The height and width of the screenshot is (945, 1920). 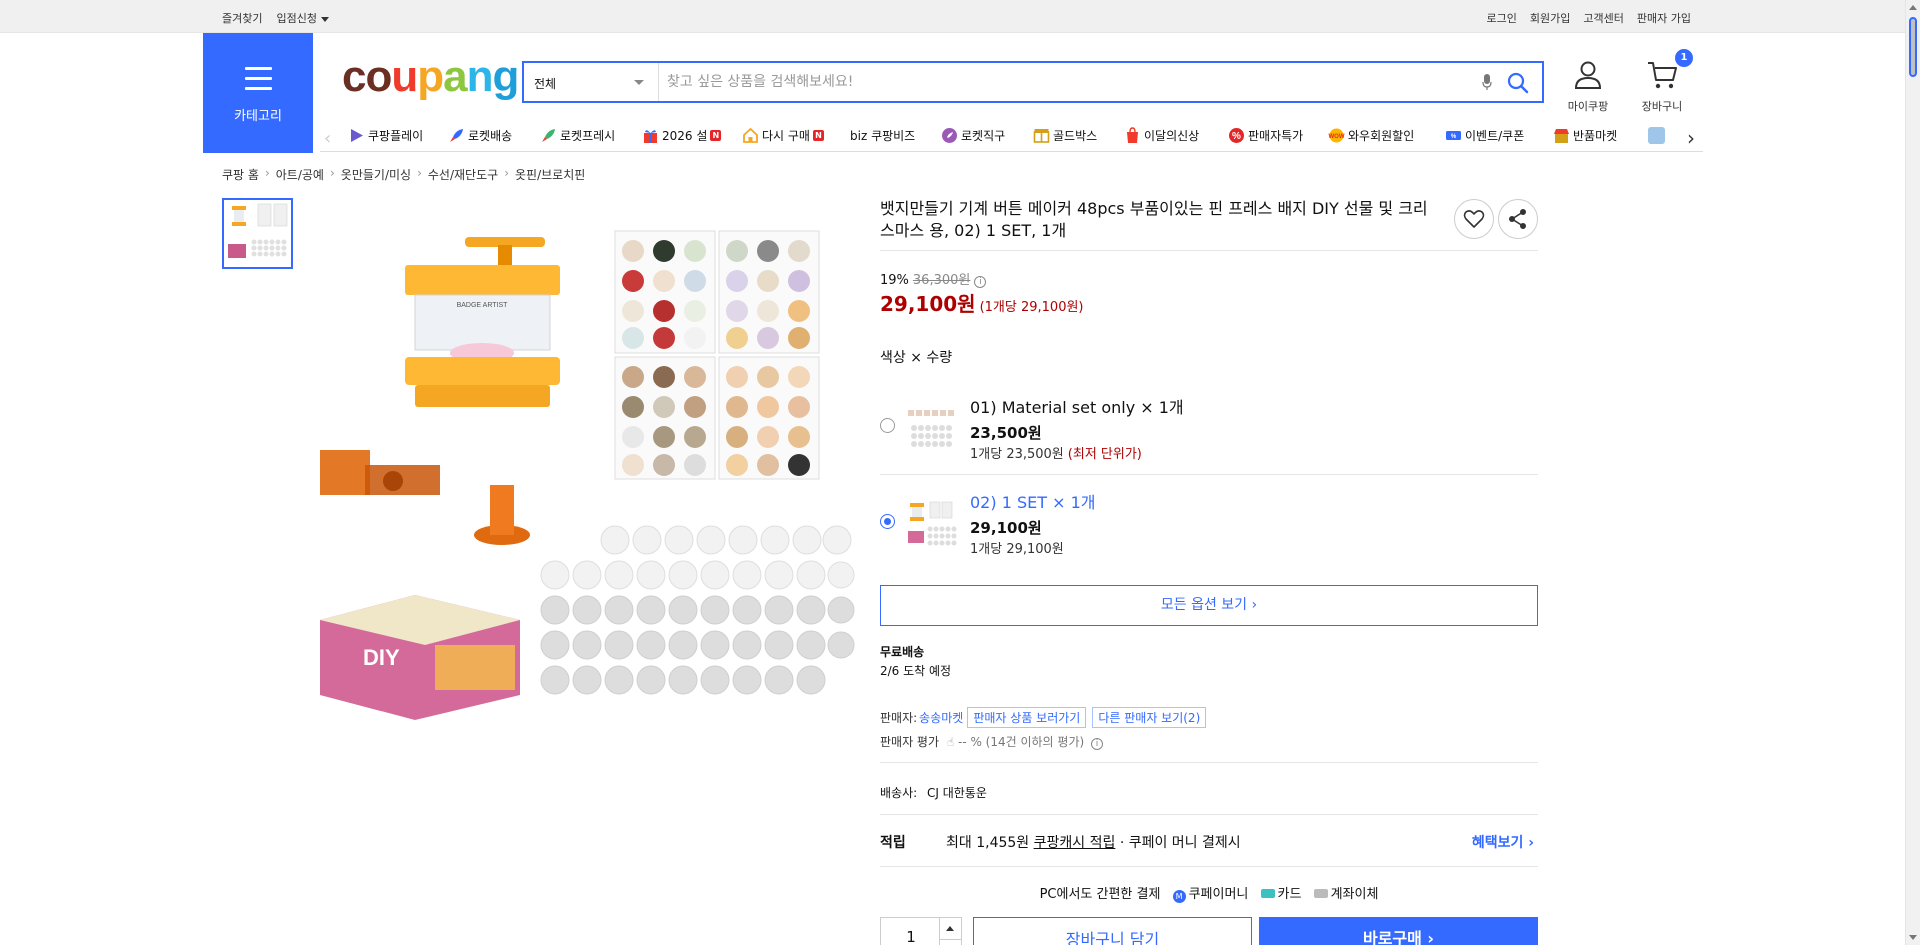 I want to click on quantity-input, so click(x=911, y=936).